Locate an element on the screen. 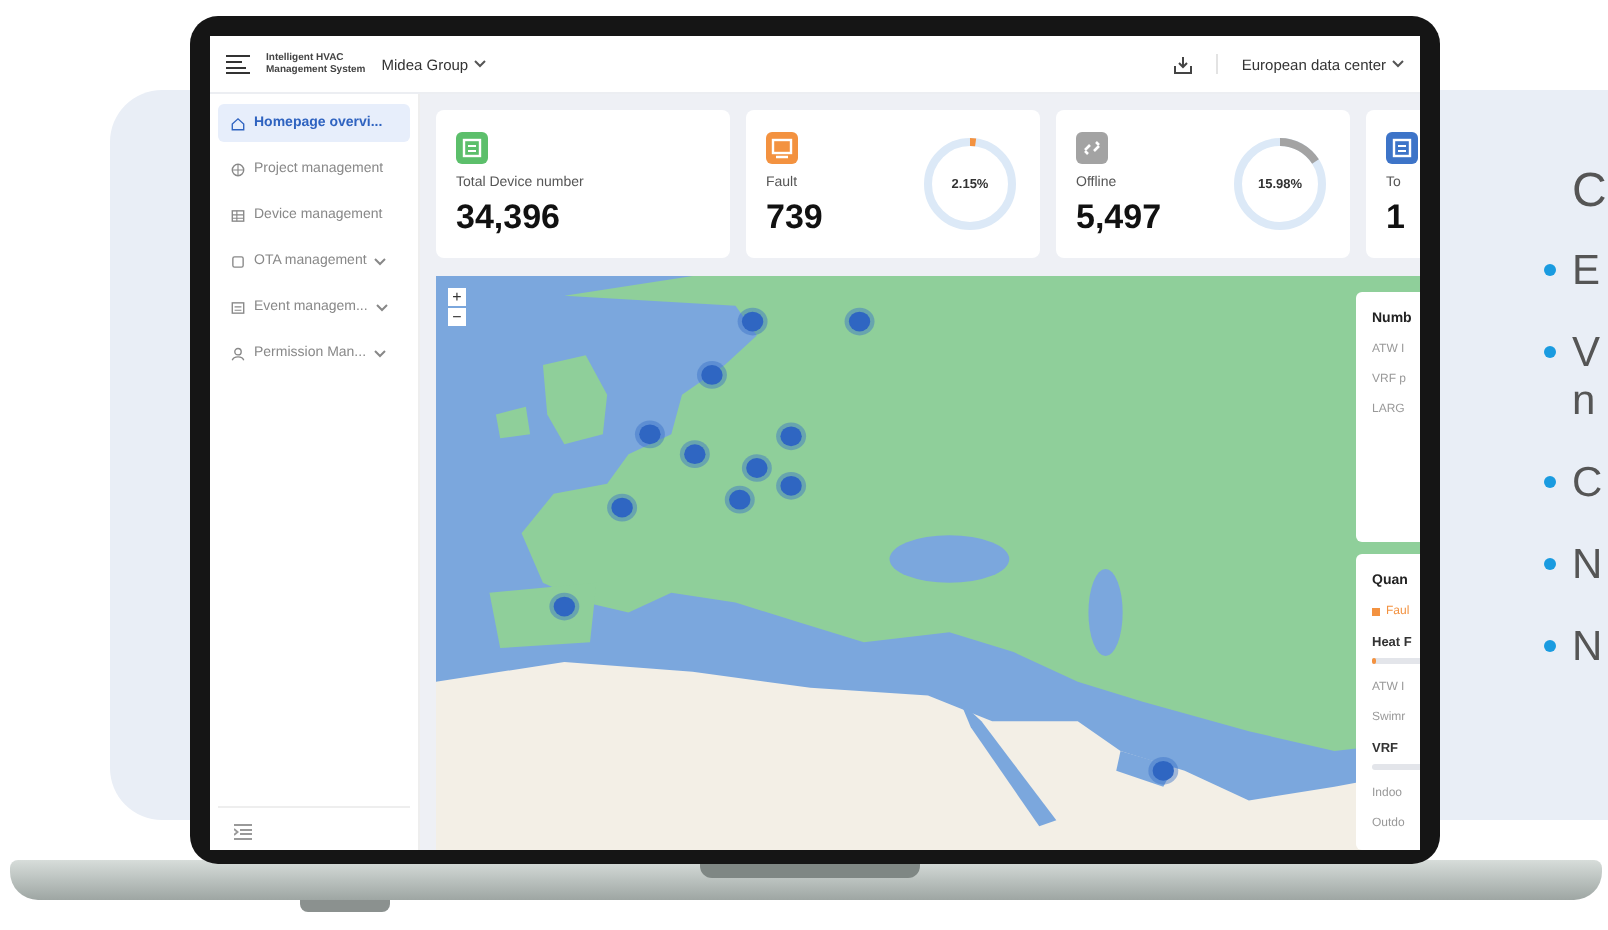  square-icon is located at coordinates (238, 261).